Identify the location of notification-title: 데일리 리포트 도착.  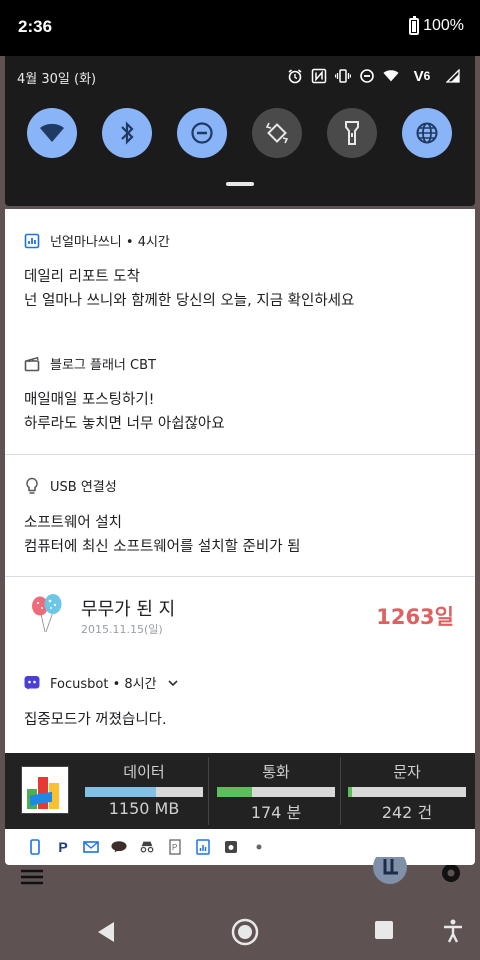
(82, 277).